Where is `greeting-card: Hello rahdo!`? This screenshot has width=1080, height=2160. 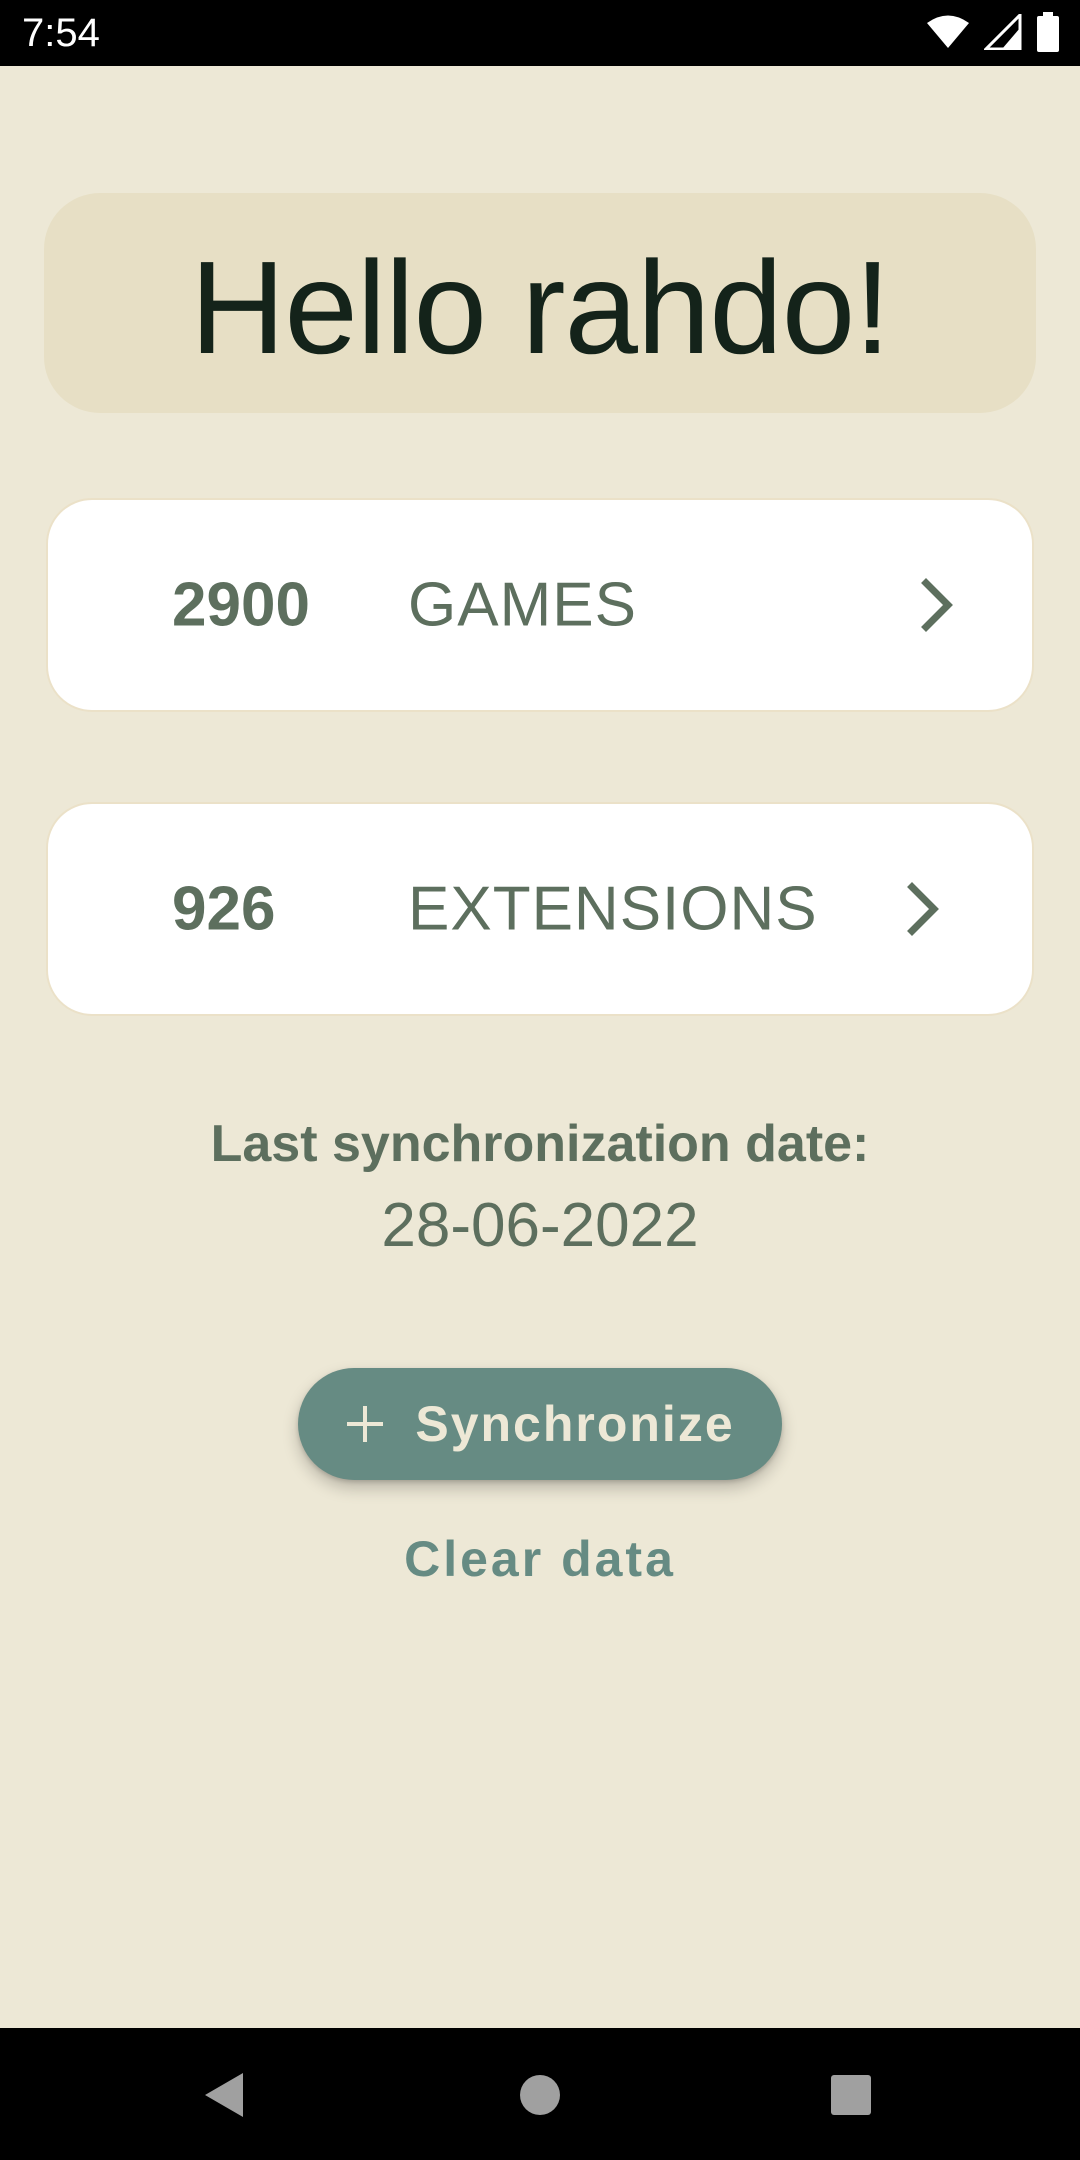 greeting-card: Hello rahdo! is located at coordinates (540, 303).